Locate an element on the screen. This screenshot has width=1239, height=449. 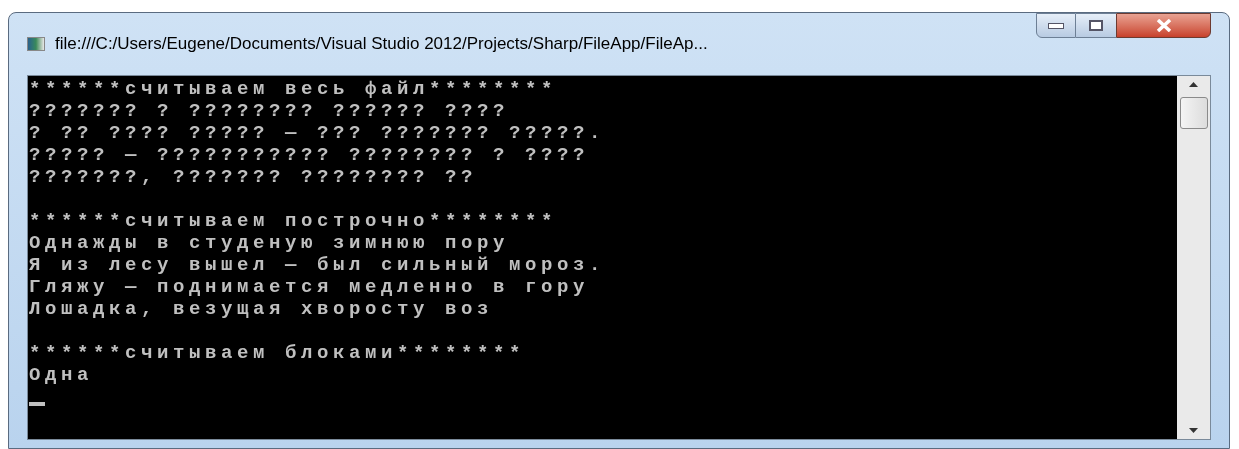
console-line: ????? — ??????????? ???????? ? ???? is located at coordinates (310, 155).